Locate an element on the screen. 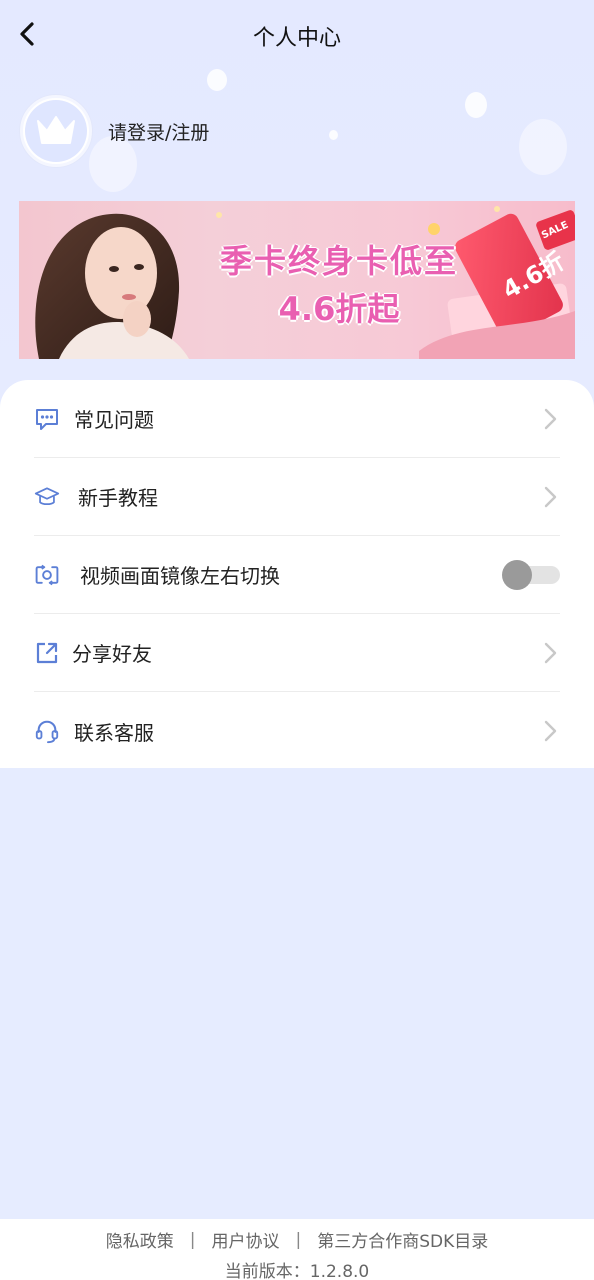  avatar-placeholder is located at coordinates (56, 131).